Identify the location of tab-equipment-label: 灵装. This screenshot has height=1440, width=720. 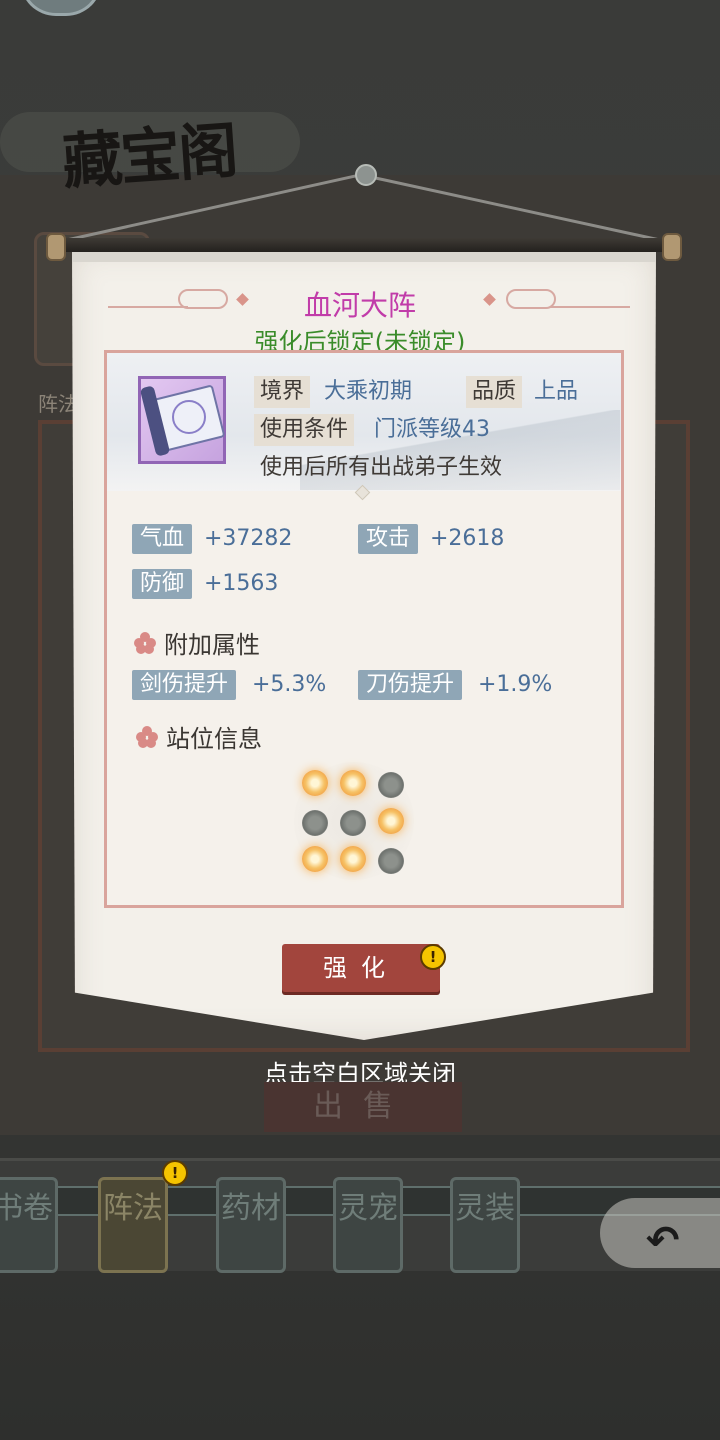
(485, 1208).